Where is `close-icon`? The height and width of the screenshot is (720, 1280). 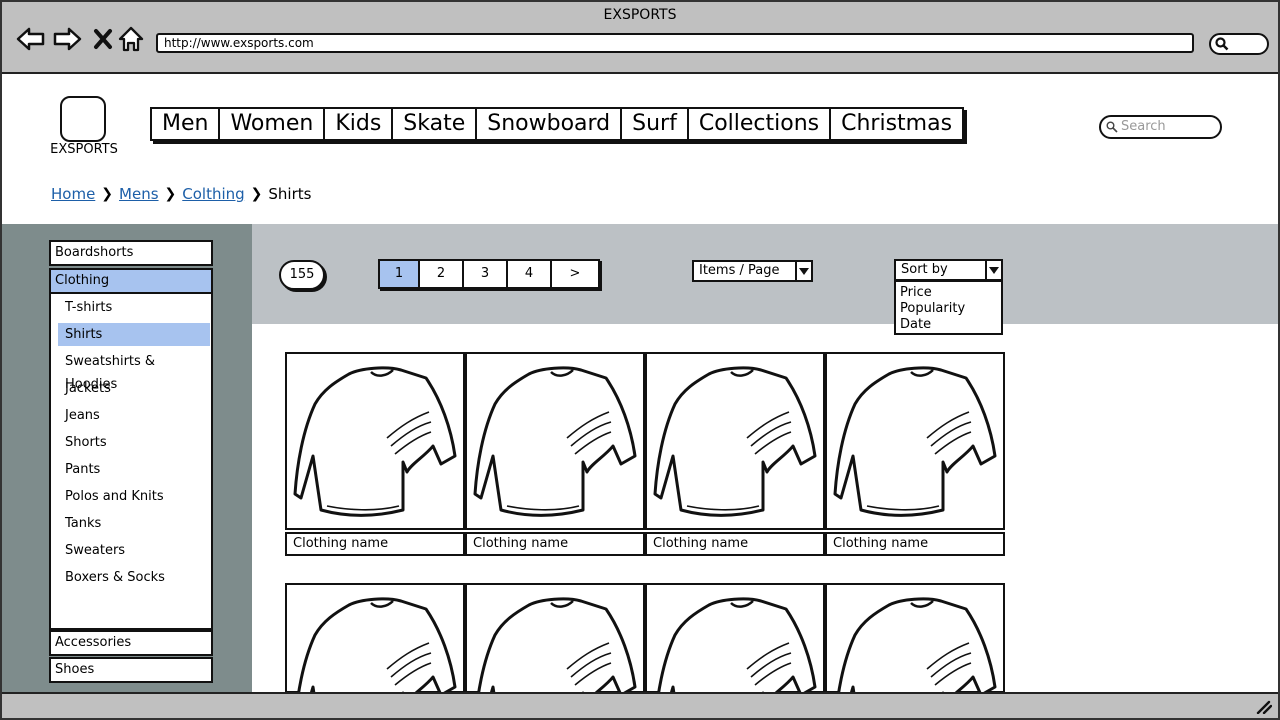 close-icon is located at coordinates (103, 39).